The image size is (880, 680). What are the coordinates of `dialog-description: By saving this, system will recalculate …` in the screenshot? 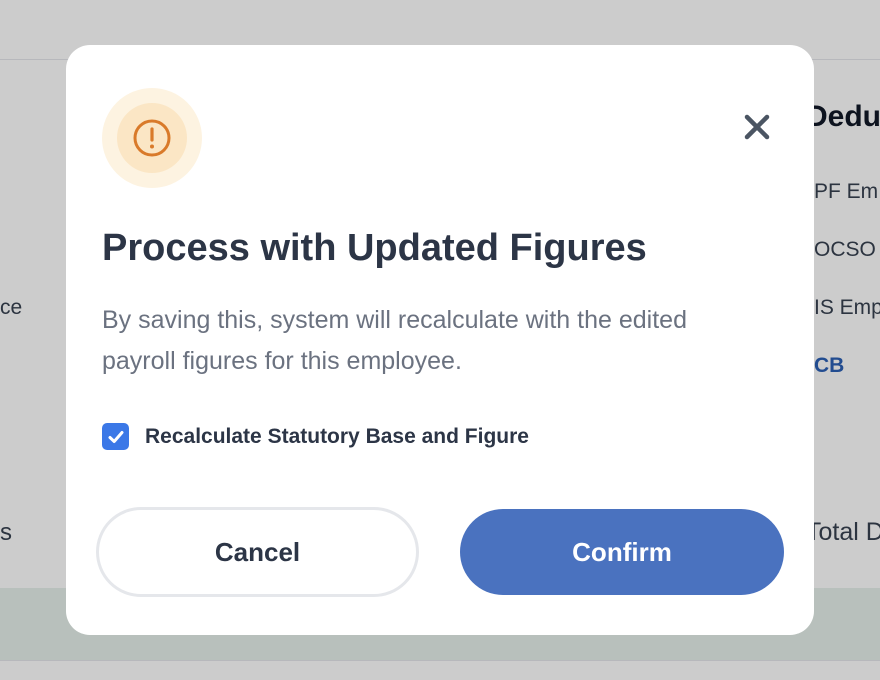 It's located at (394, 340).